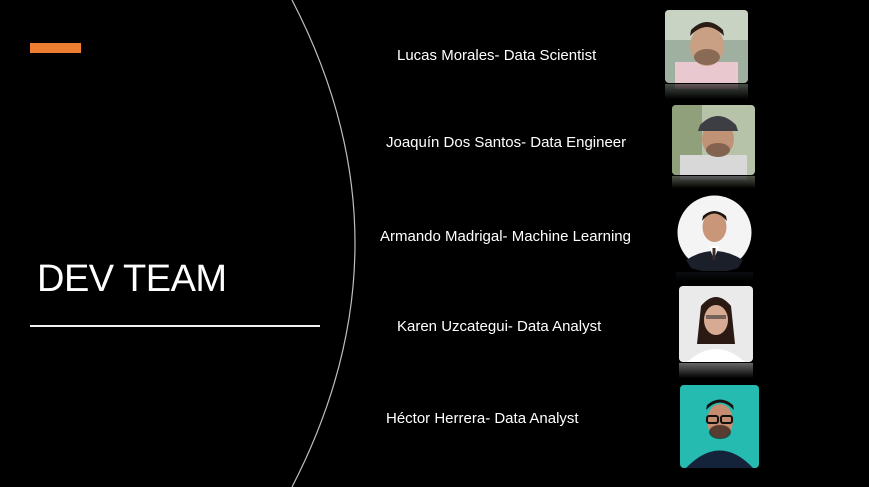 This screenshot has width=869, height=487. What do you see at coordinates (175, 326) in the screenshot?
I see `title-underline` at bounding box center [175, 326].